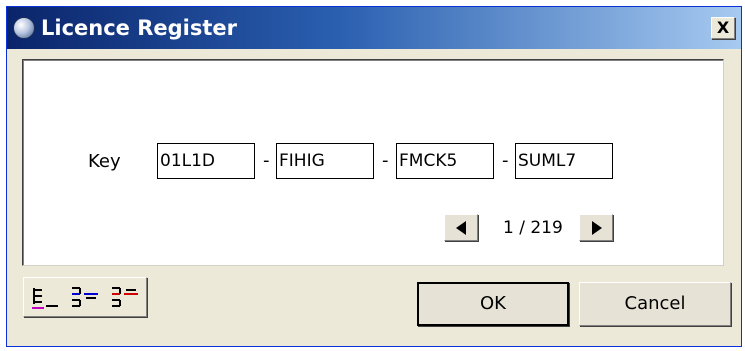  What do you see at coordinates (445, 161) in the screenshot?
I see `key-segment-3-input: FMCK5` at bounding box center [445, 161].